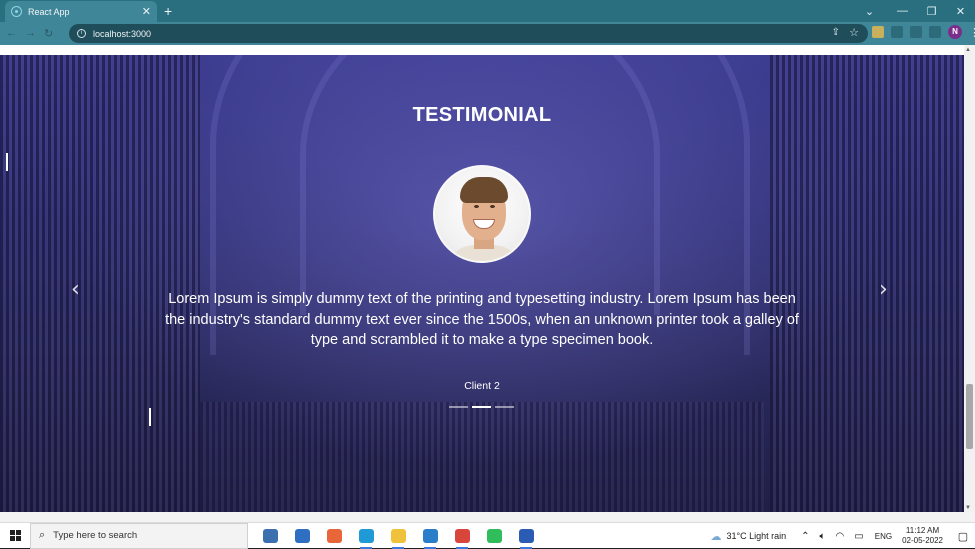 This screenshot has width=975, height=549. What do you see at coordinates (955, 32) in the screenshot?
I see `profile-avatar: N` at bounding box center [955, 32].